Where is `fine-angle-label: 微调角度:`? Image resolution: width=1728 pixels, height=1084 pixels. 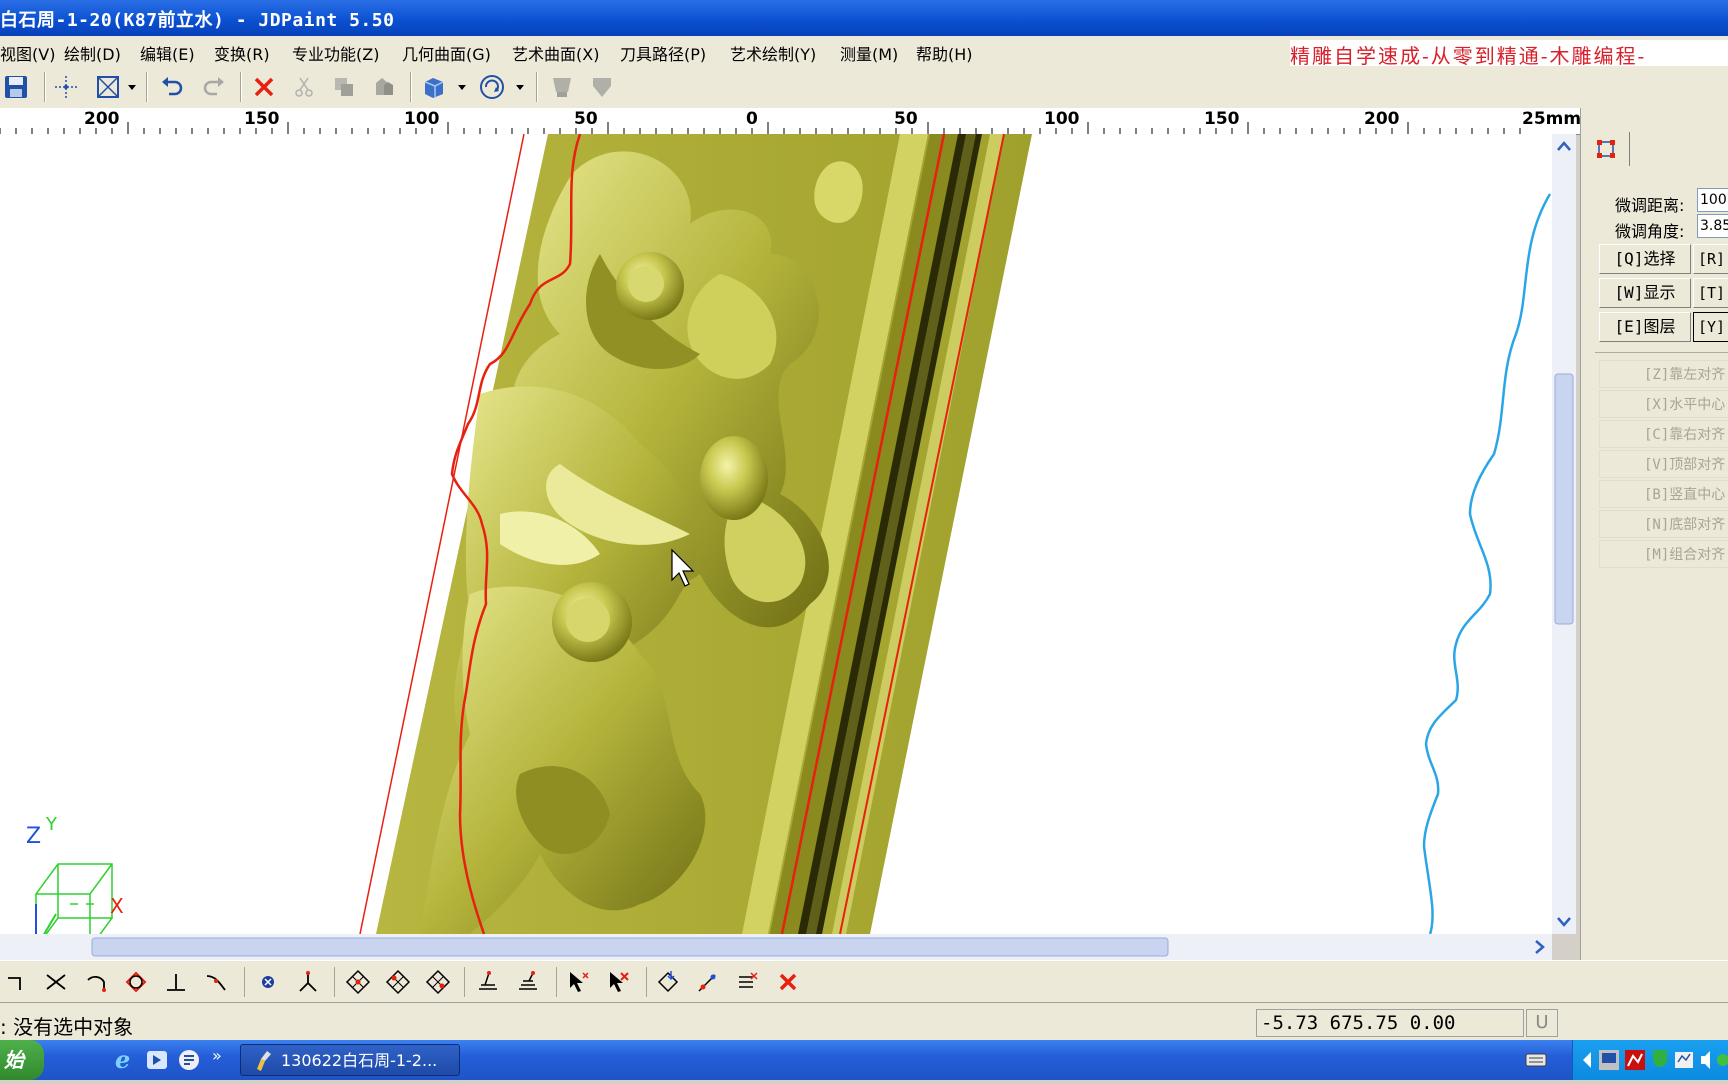
fine-angle-label: 微调角度: is located at coordinates (1650, 231).